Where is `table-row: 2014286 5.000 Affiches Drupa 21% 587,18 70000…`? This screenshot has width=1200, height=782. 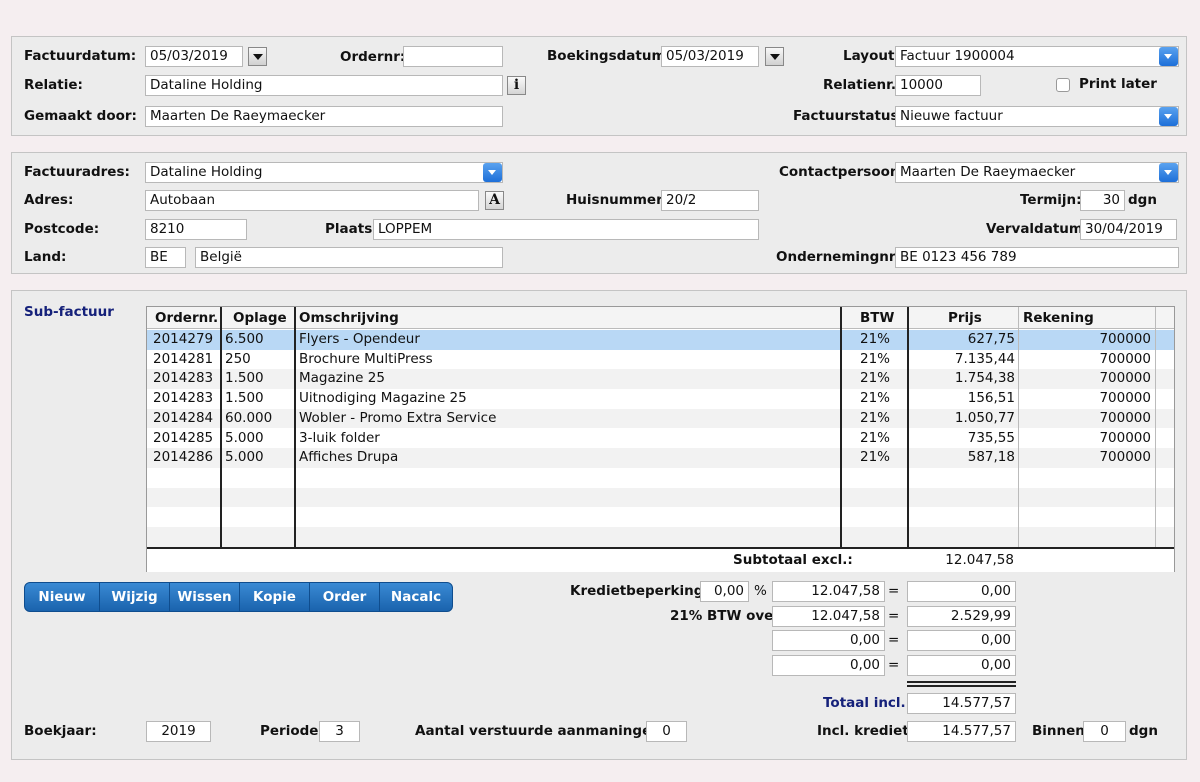
table-row: 2014286 5.000 Affiches Drupa 21% 587,18 70000… is located at coordinates (660, 458).